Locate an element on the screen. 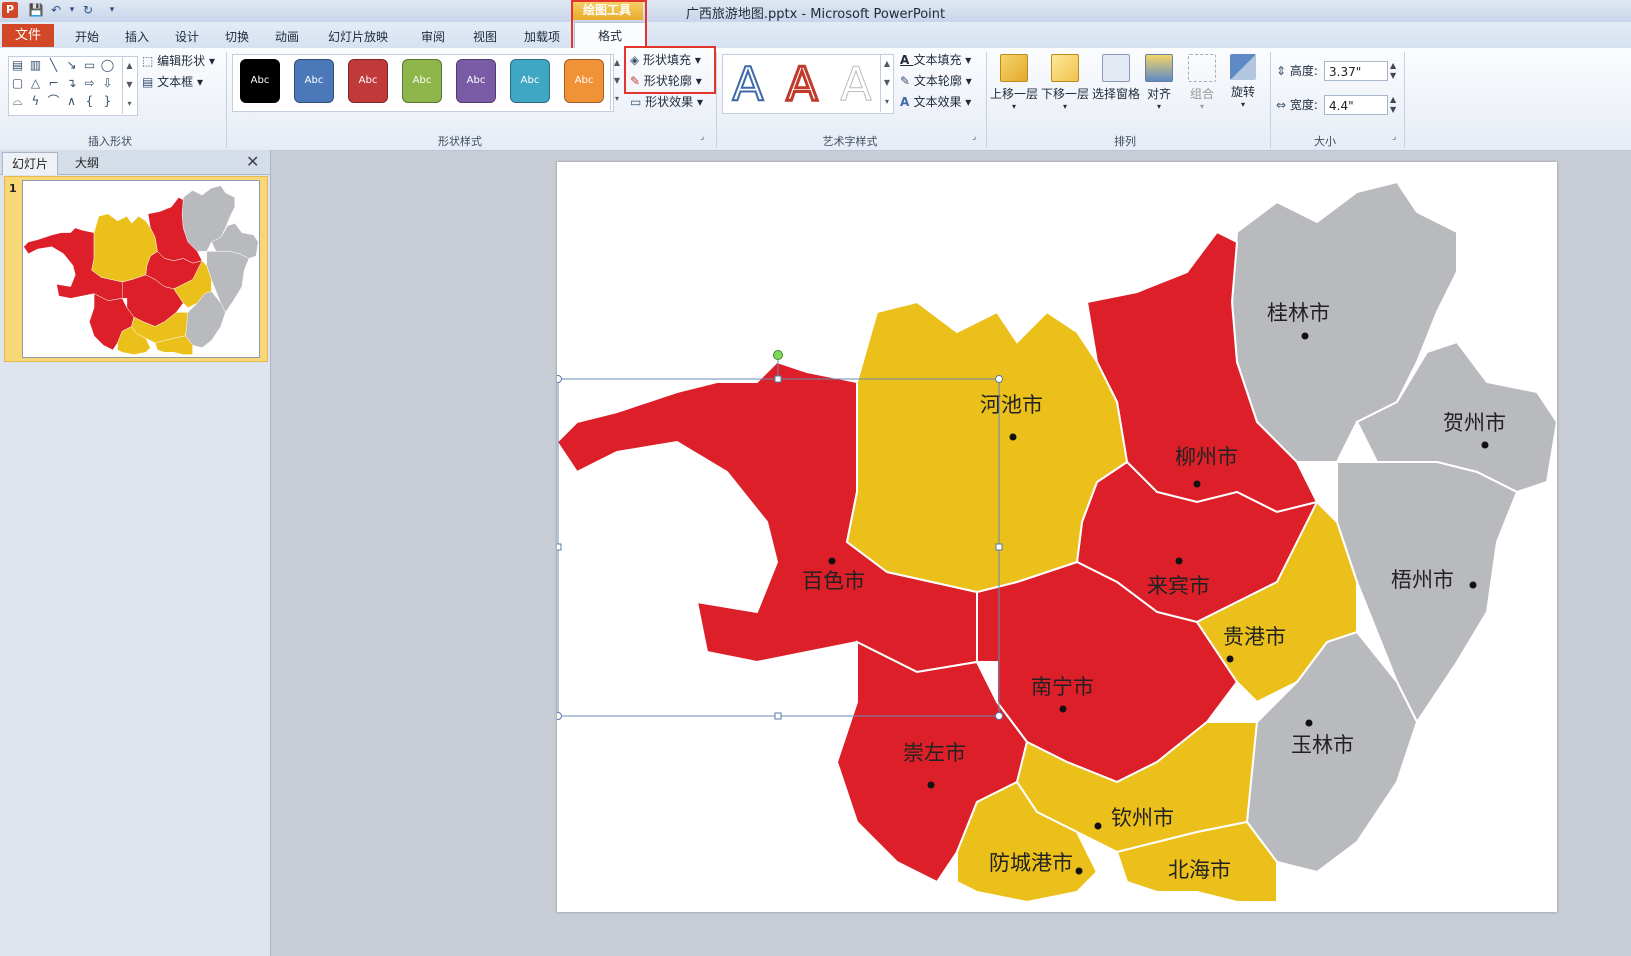  text-box-button: ▤ 文本框 ▾ is located at coordinates (172, 82).